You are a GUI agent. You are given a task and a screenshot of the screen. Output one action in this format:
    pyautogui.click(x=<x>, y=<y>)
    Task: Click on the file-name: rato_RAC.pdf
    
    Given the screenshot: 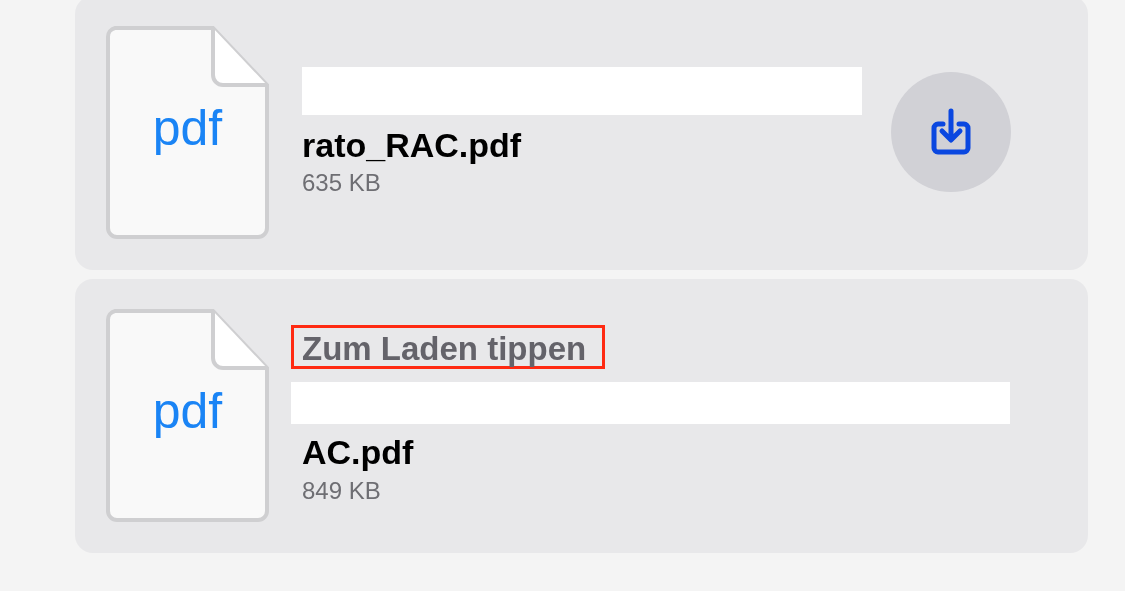 What is the action you would take?
    pyautogui.click(x=412, y=145)
    